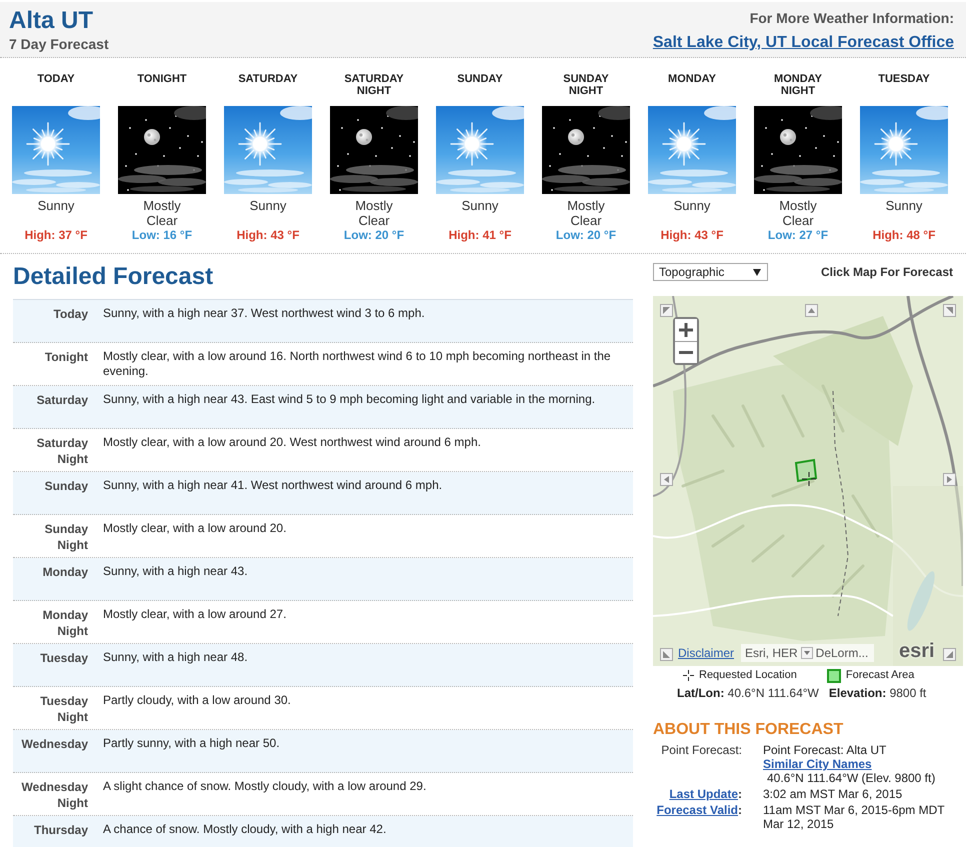 This screenshot has width=966, height=847. I want to click on map-layer-select: Topographic, so click(710, 272).